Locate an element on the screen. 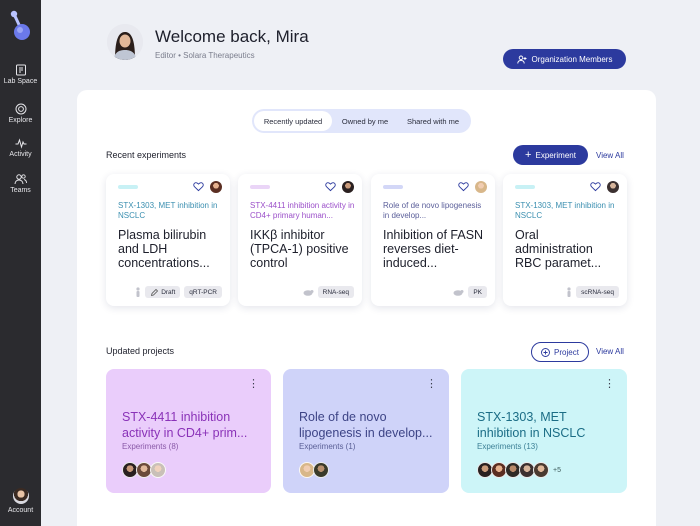 Image resolution: width=700 pixels, height=526 pixels. projects-view-all-link: View All is located at coordinates (610, 351).